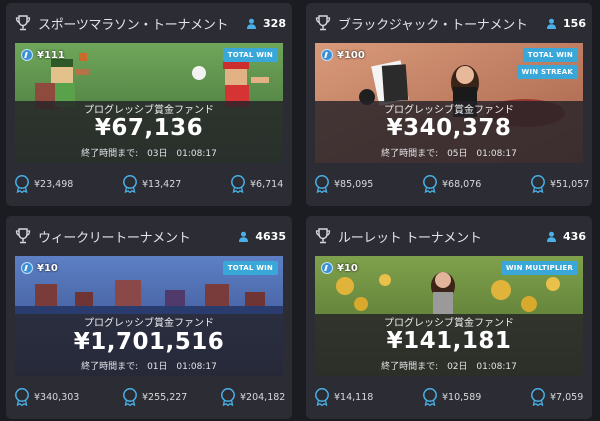 This screenshot has width=600, height=421. What do you see at coordinates (51, 55) in the screenshot?
I see `entry-fee-value: ¥111` at bounding box center [51, 55].